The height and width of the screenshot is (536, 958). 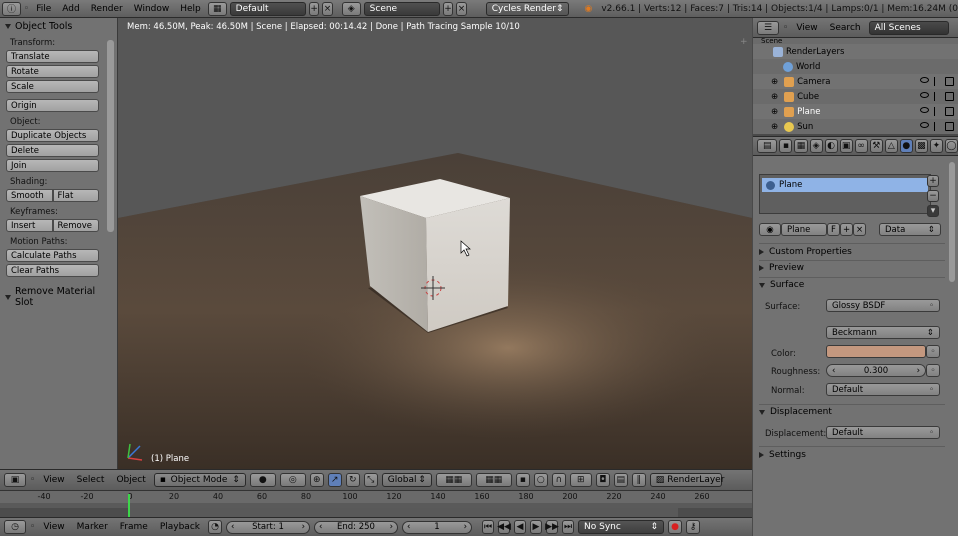 I want to click on layout-field: Default, so click(x=267, y=8).